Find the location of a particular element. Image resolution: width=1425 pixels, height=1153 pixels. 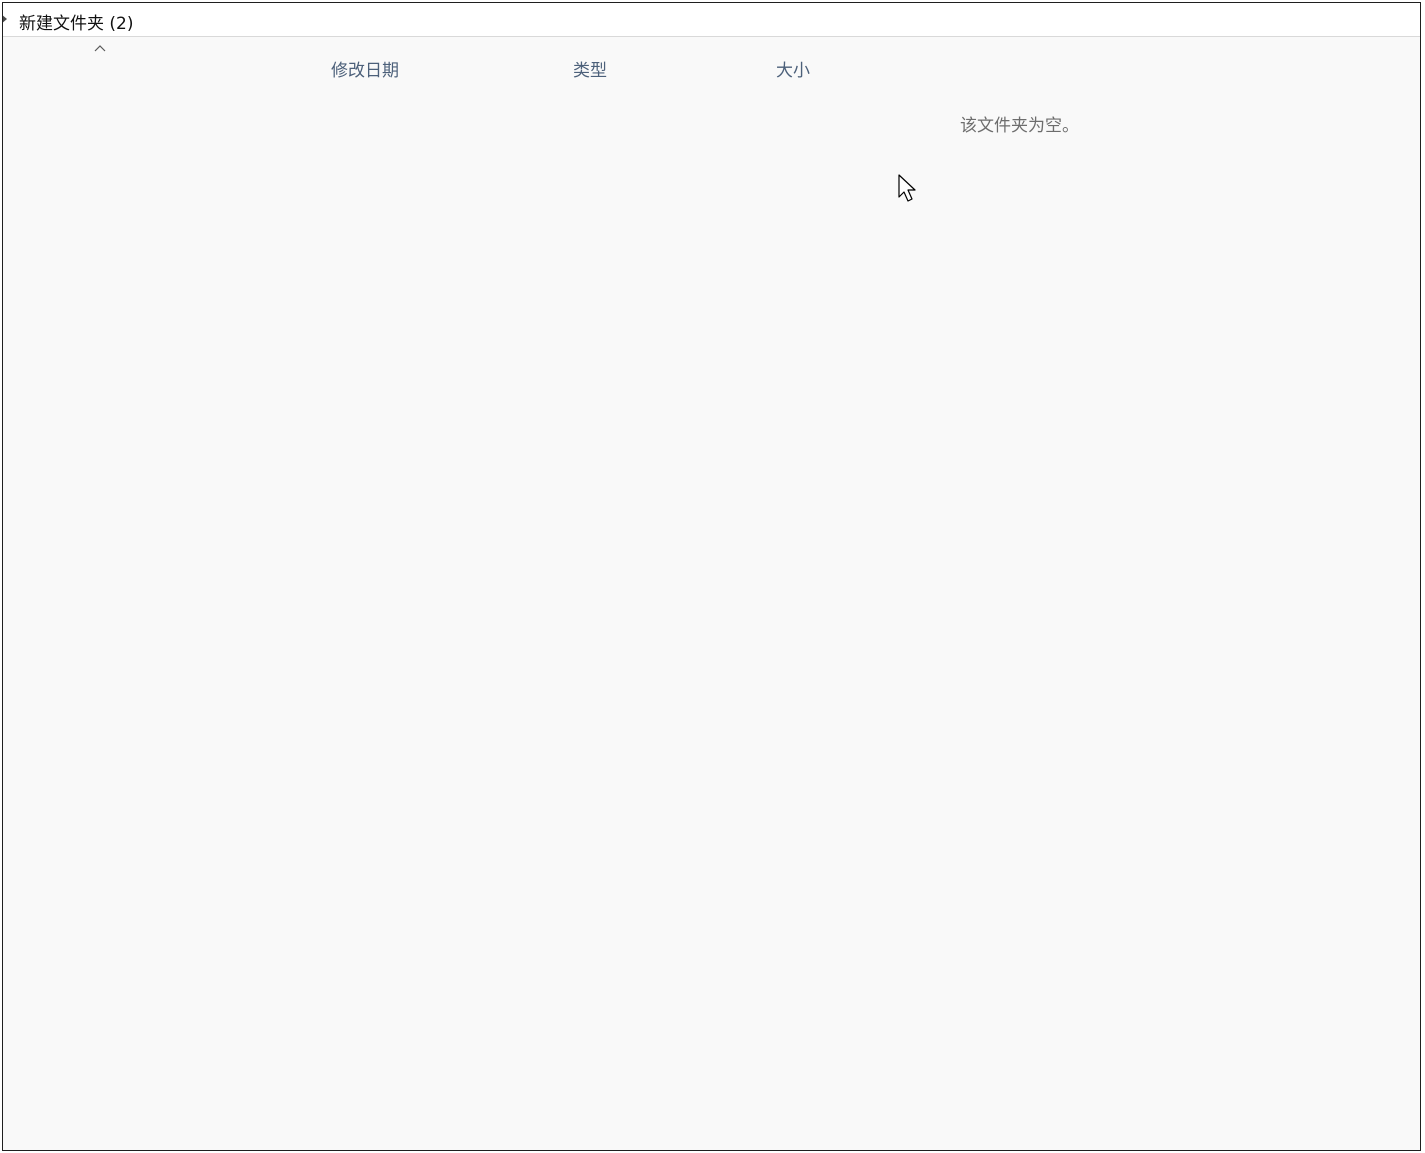

mouse-pointer-icon is located at coordinates (907, 188).